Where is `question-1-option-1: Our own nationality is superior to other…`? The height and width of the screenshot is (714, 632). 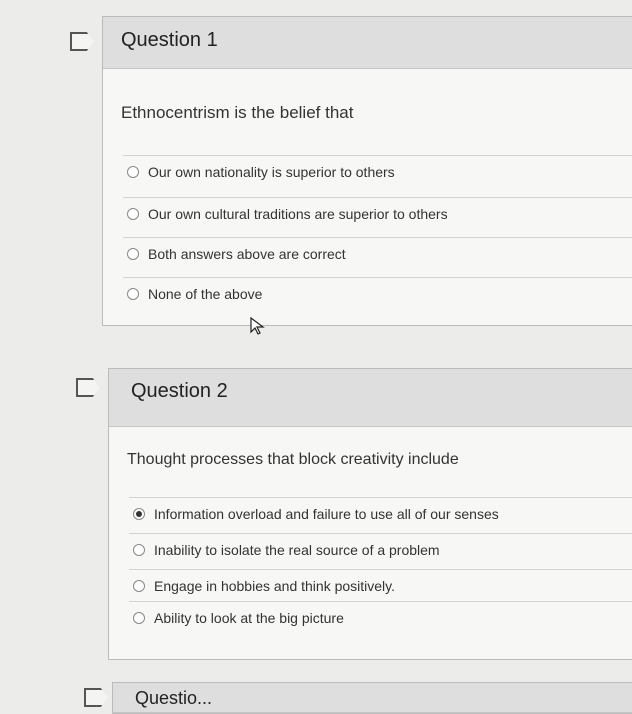
question-1-option-1: Our own nationality is superior to other… is located at coordinates (377, 171).